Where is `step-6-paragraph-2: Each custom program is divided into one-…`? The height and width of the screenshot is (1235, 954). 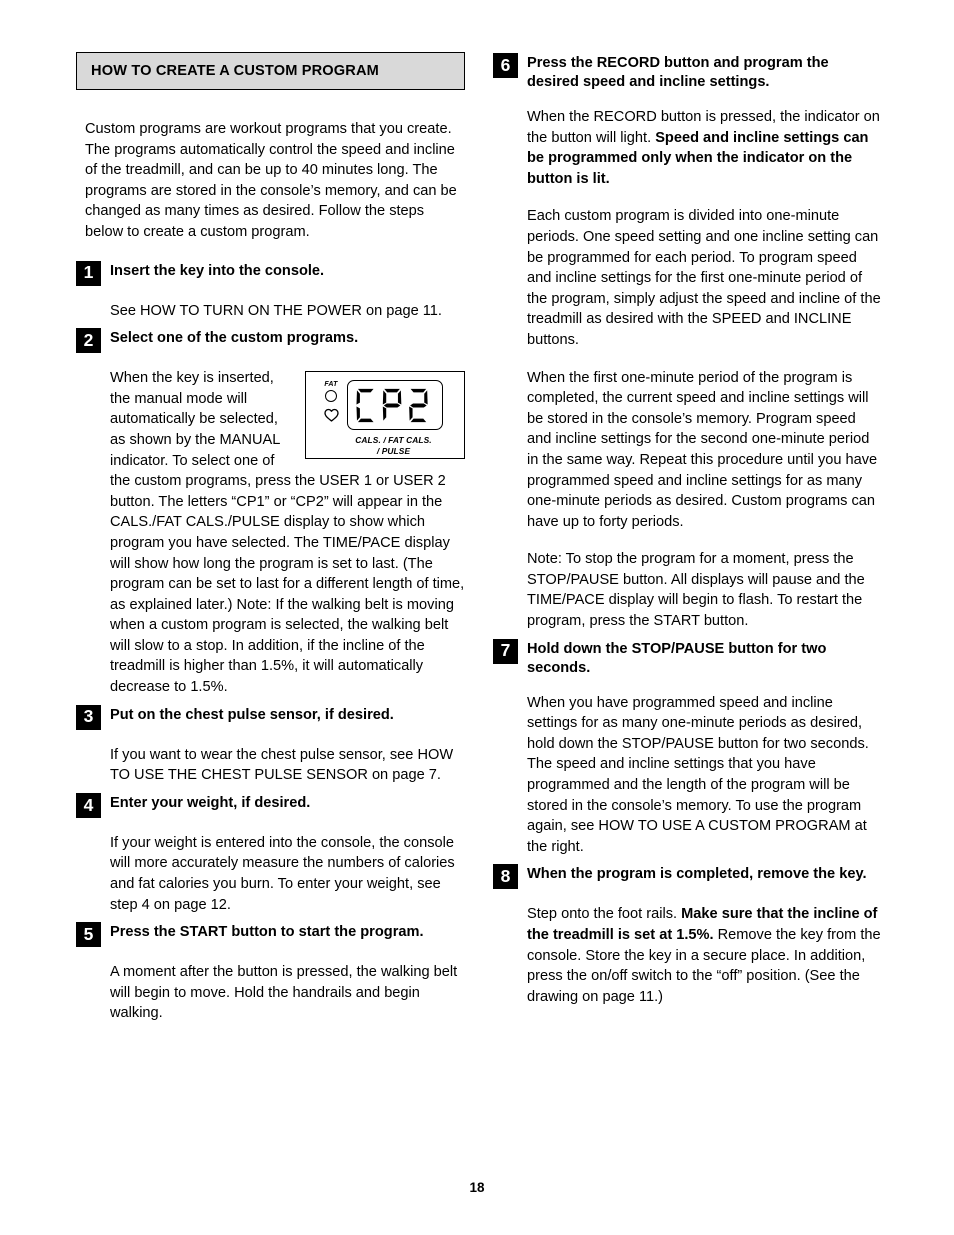
step-6-paragraph-2: Each custom program is divided into one-… is located at coordinates (704, 278).